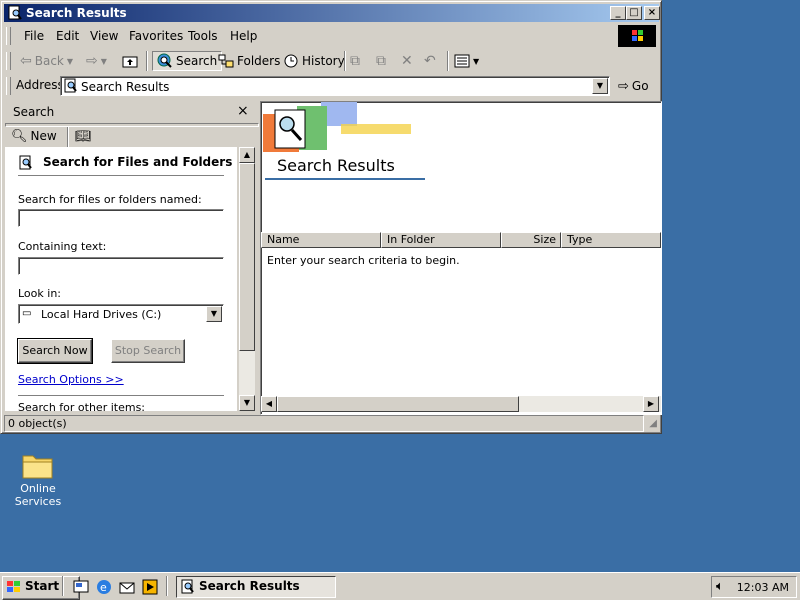 The width and height of the screenshot is (800, 600). Describe the element at coordinates (226, 61) in the screenshot. I see `folders-icon` at that location.